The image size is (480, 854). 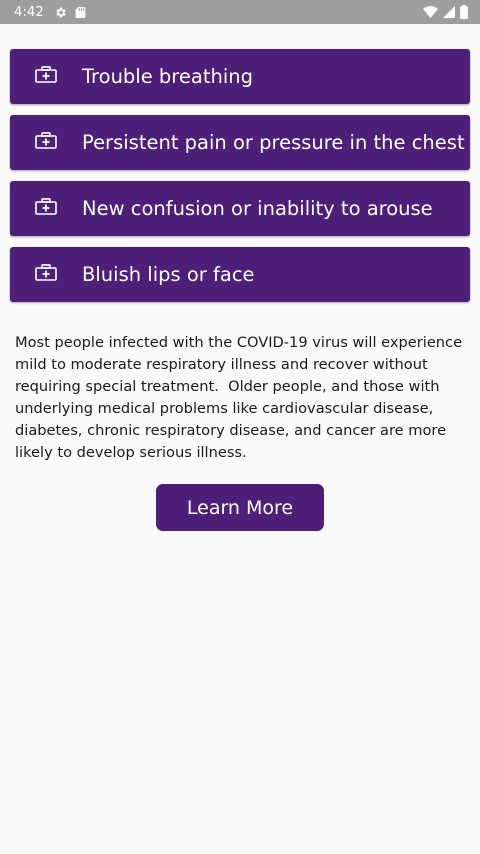 I want to click on wifi-icon, so click(x=430, y=12).